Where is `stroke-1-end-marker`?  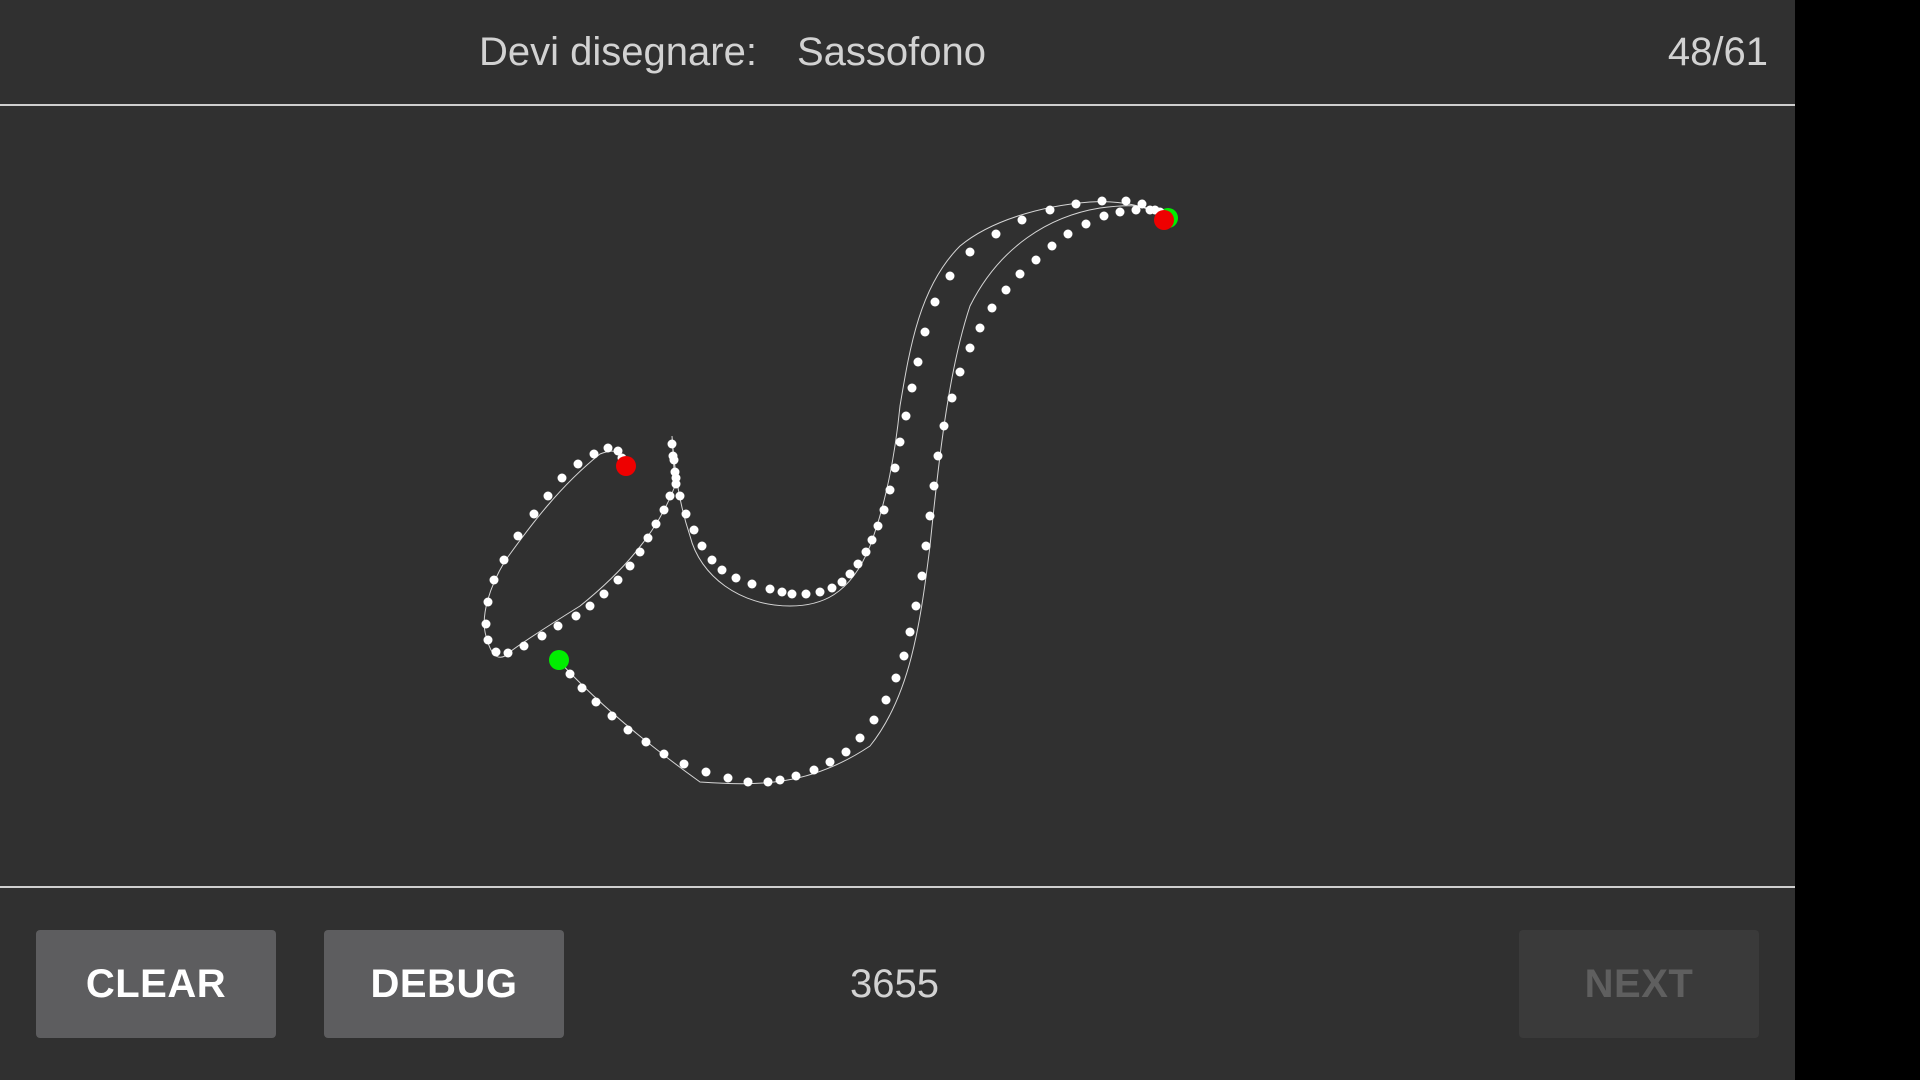 stroke-1-end-marker is located at coordinates (626, 466).